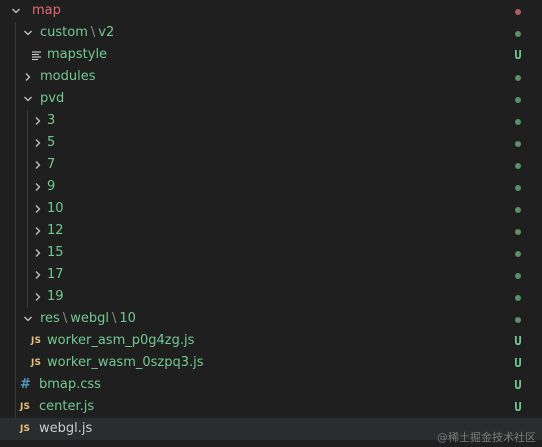  I want to click on file-label: webgl.js, so click(65, 429).